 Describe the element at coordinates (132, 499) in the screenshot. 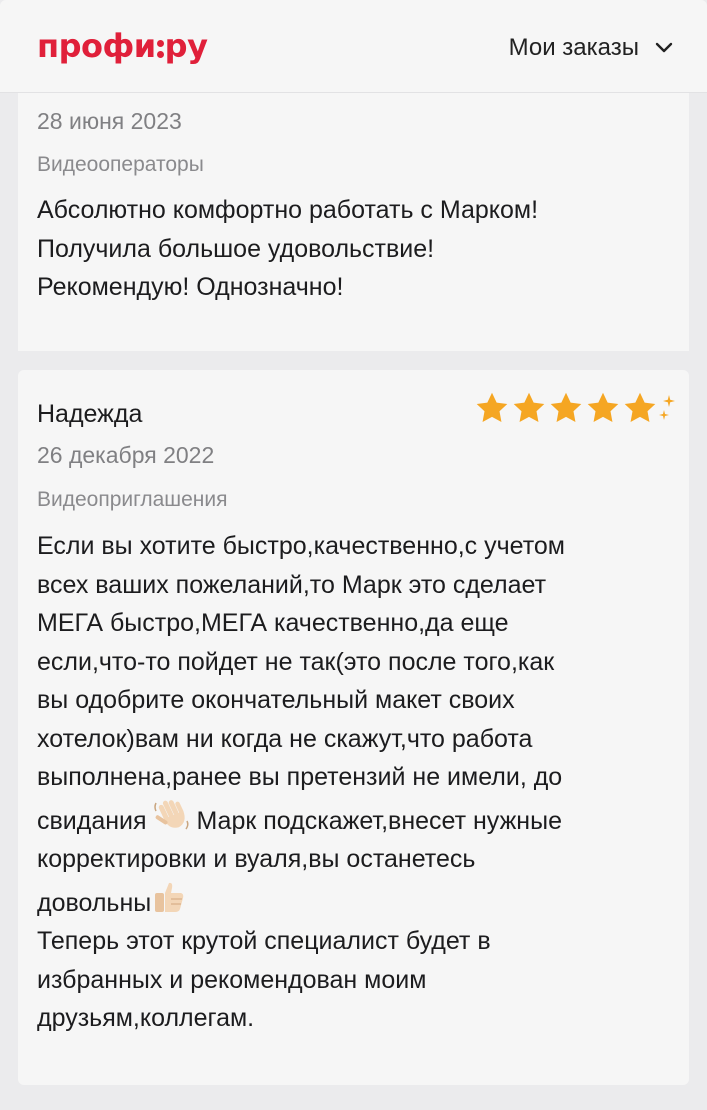

I see `review-category: Видеоприглашения` at that location.